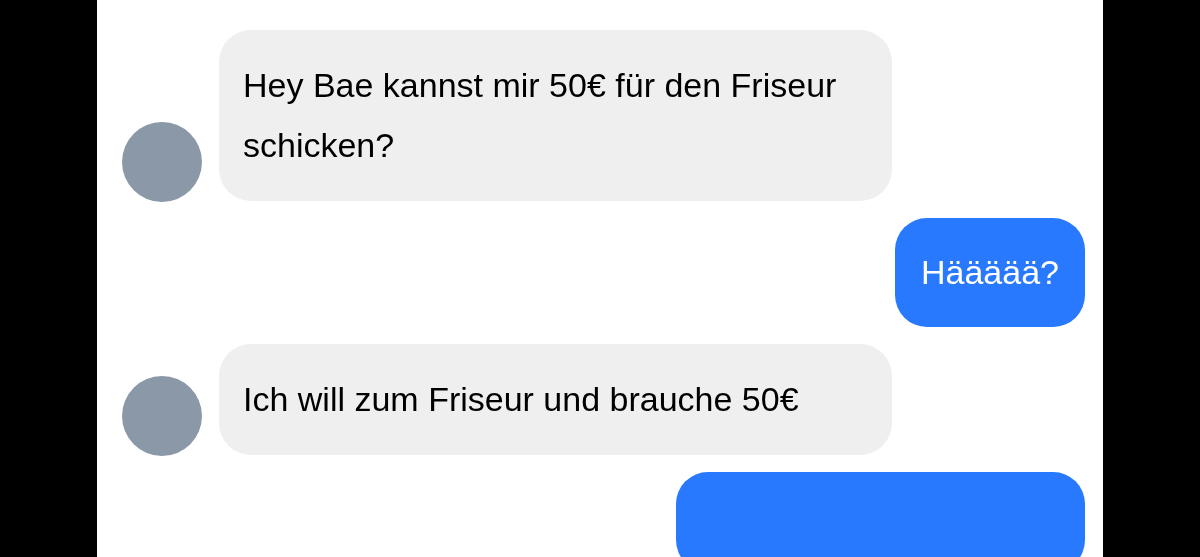 Image resolution: width=1200 pixels, height=557 pixels. Describe the element at coordinates (990, 272) in the screenshot. I see `sent-message-bubble: Häääää?` at that location.